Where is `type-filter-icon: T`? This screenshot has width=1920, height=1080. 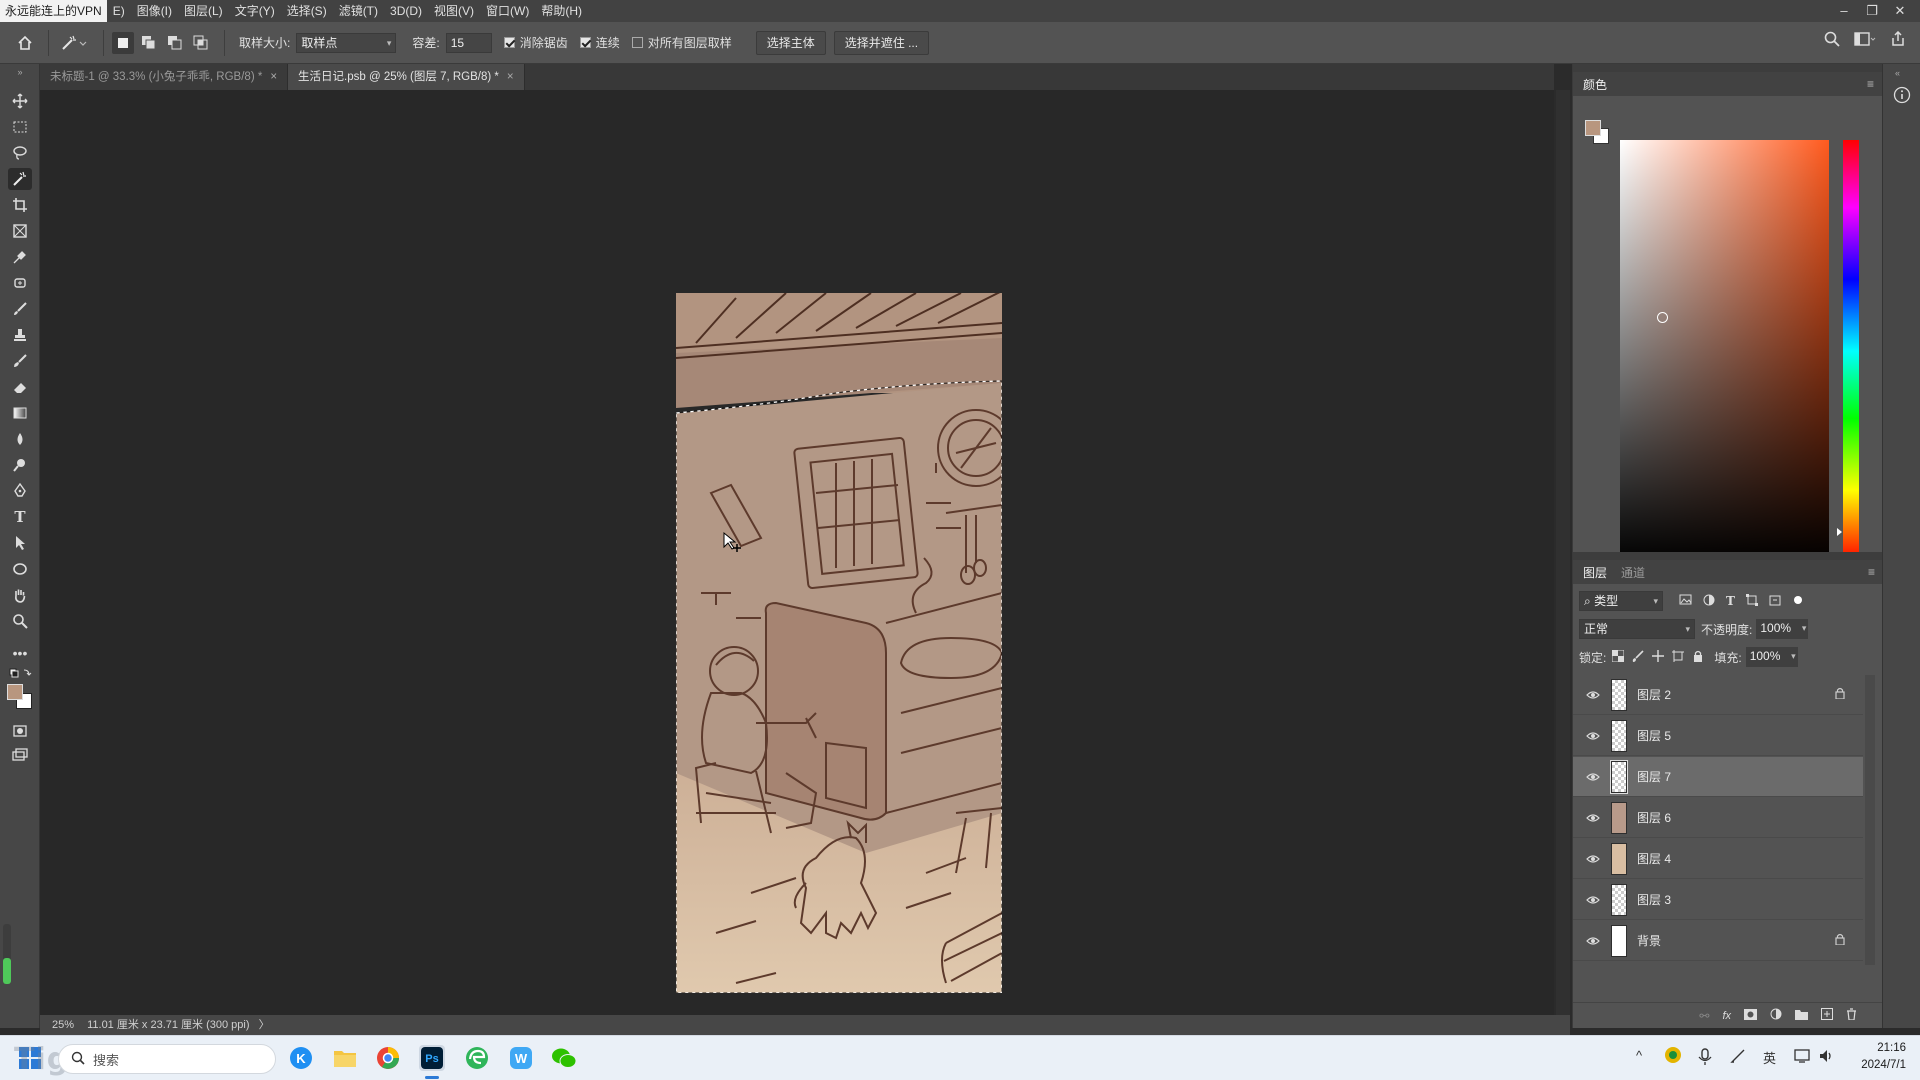 type-filter-icon: T is located at coordinates (1730, 601).